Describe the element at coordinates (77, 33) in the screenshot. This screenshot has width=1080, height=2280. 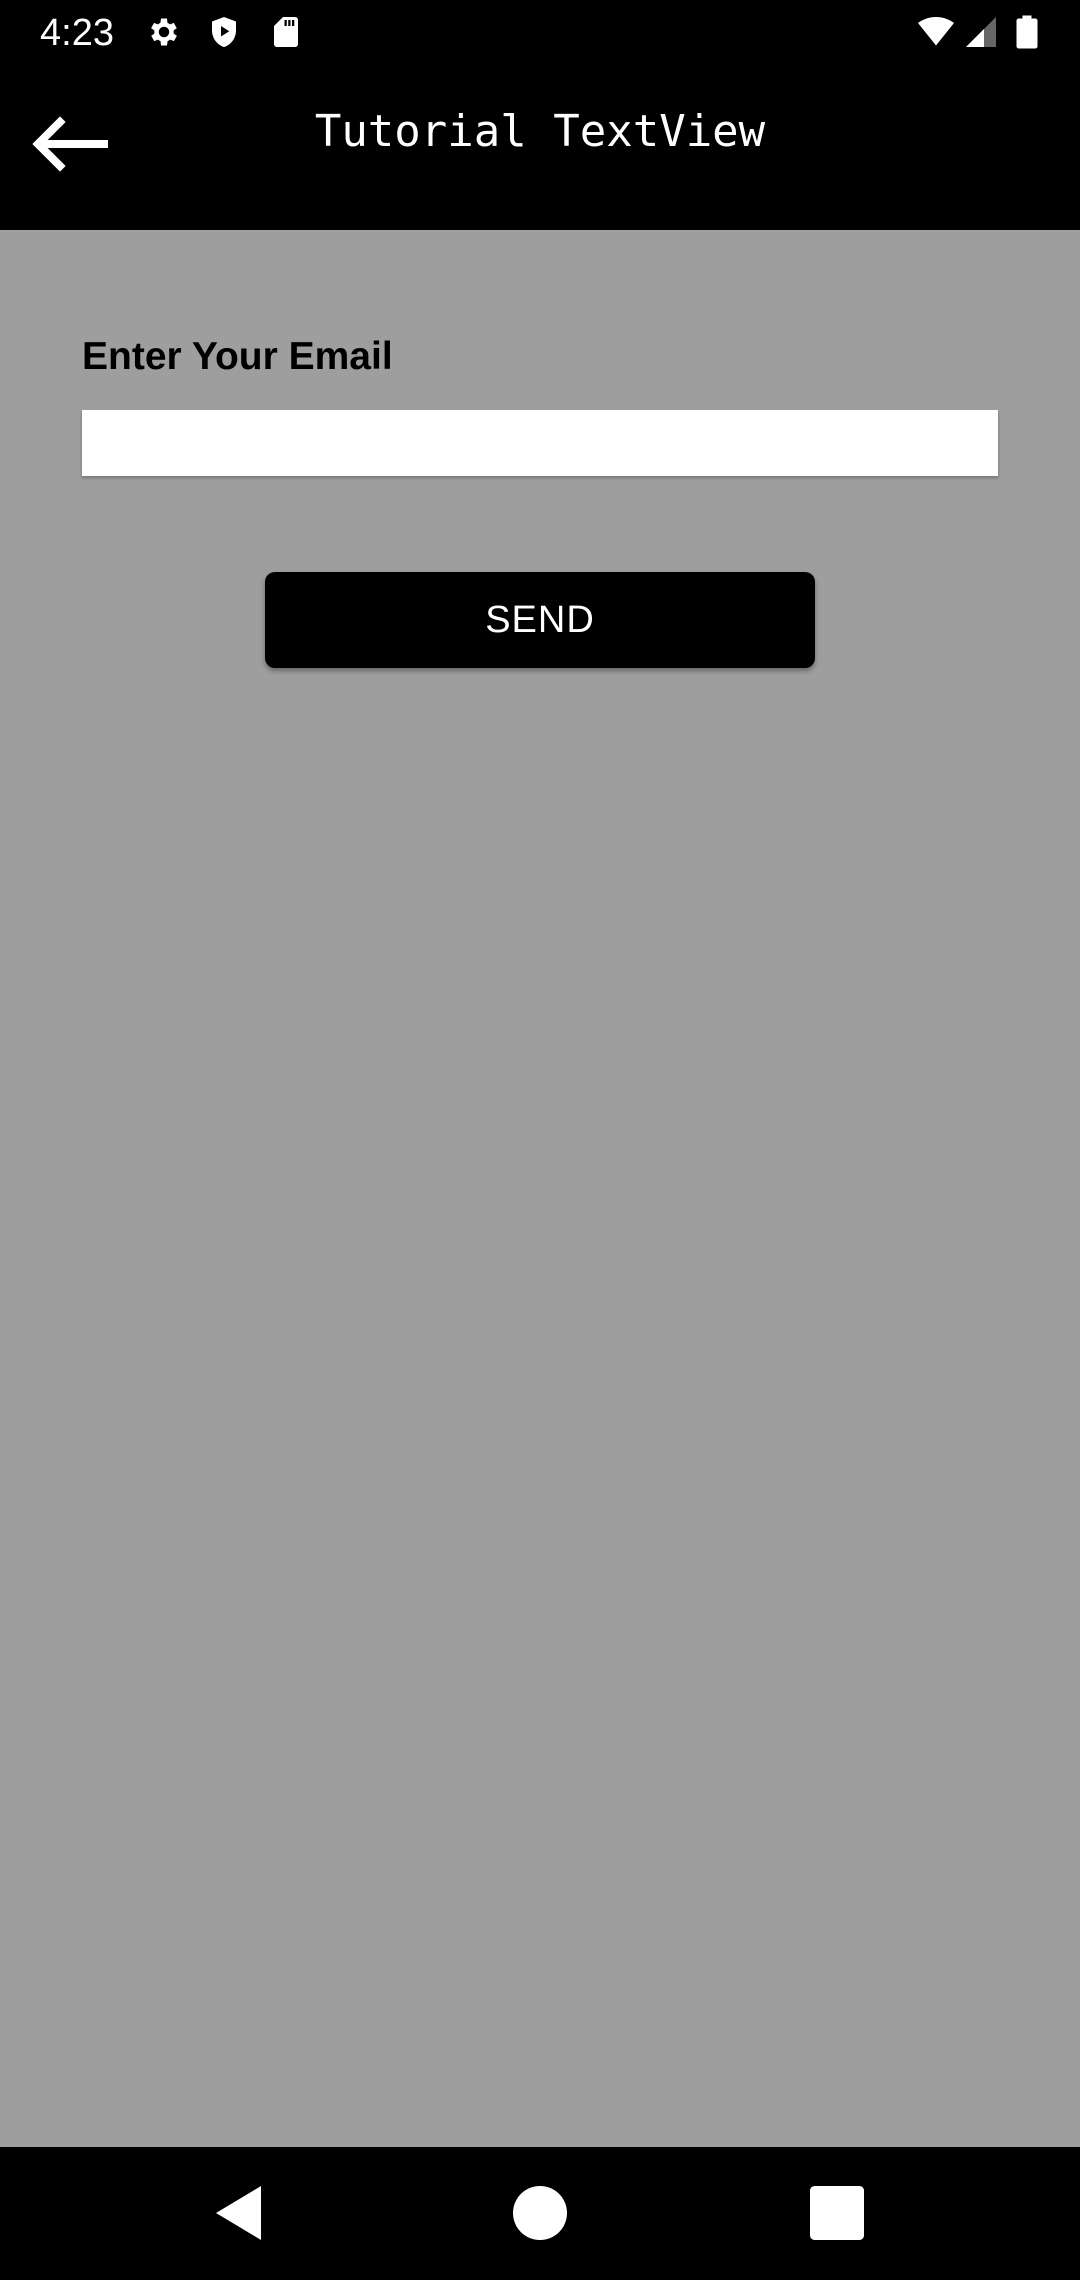
I see `status-time: 4:23` at that location.